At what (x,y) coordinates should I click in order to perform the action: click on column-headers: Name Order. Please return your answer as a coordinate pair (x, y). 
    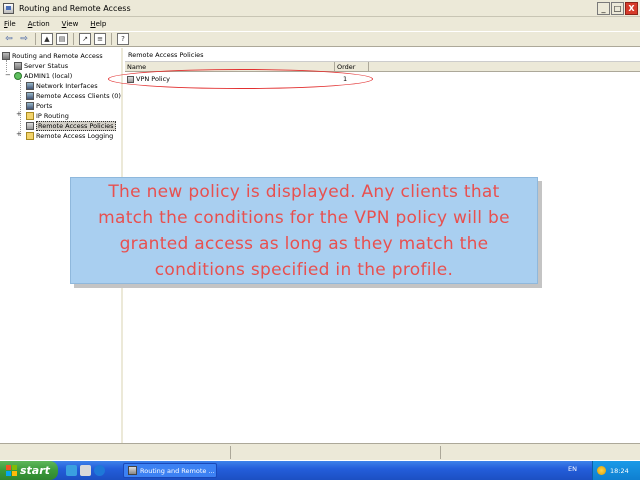
    Looking at the image, I should click on (382, 67).